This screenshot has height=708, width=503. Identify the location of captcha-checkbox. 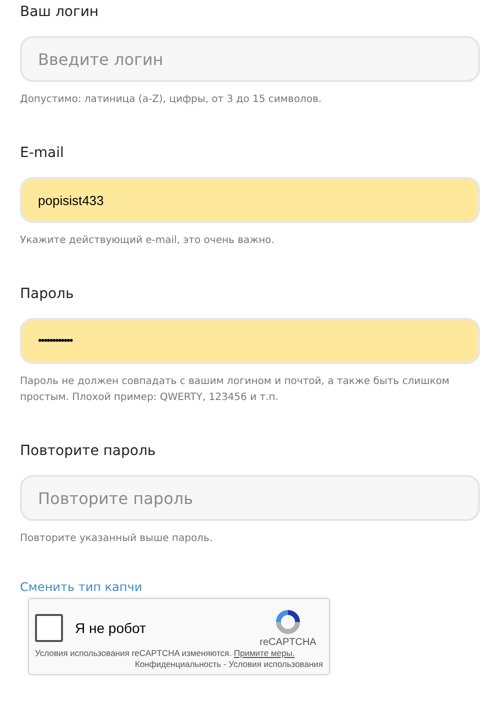
(49, 628).